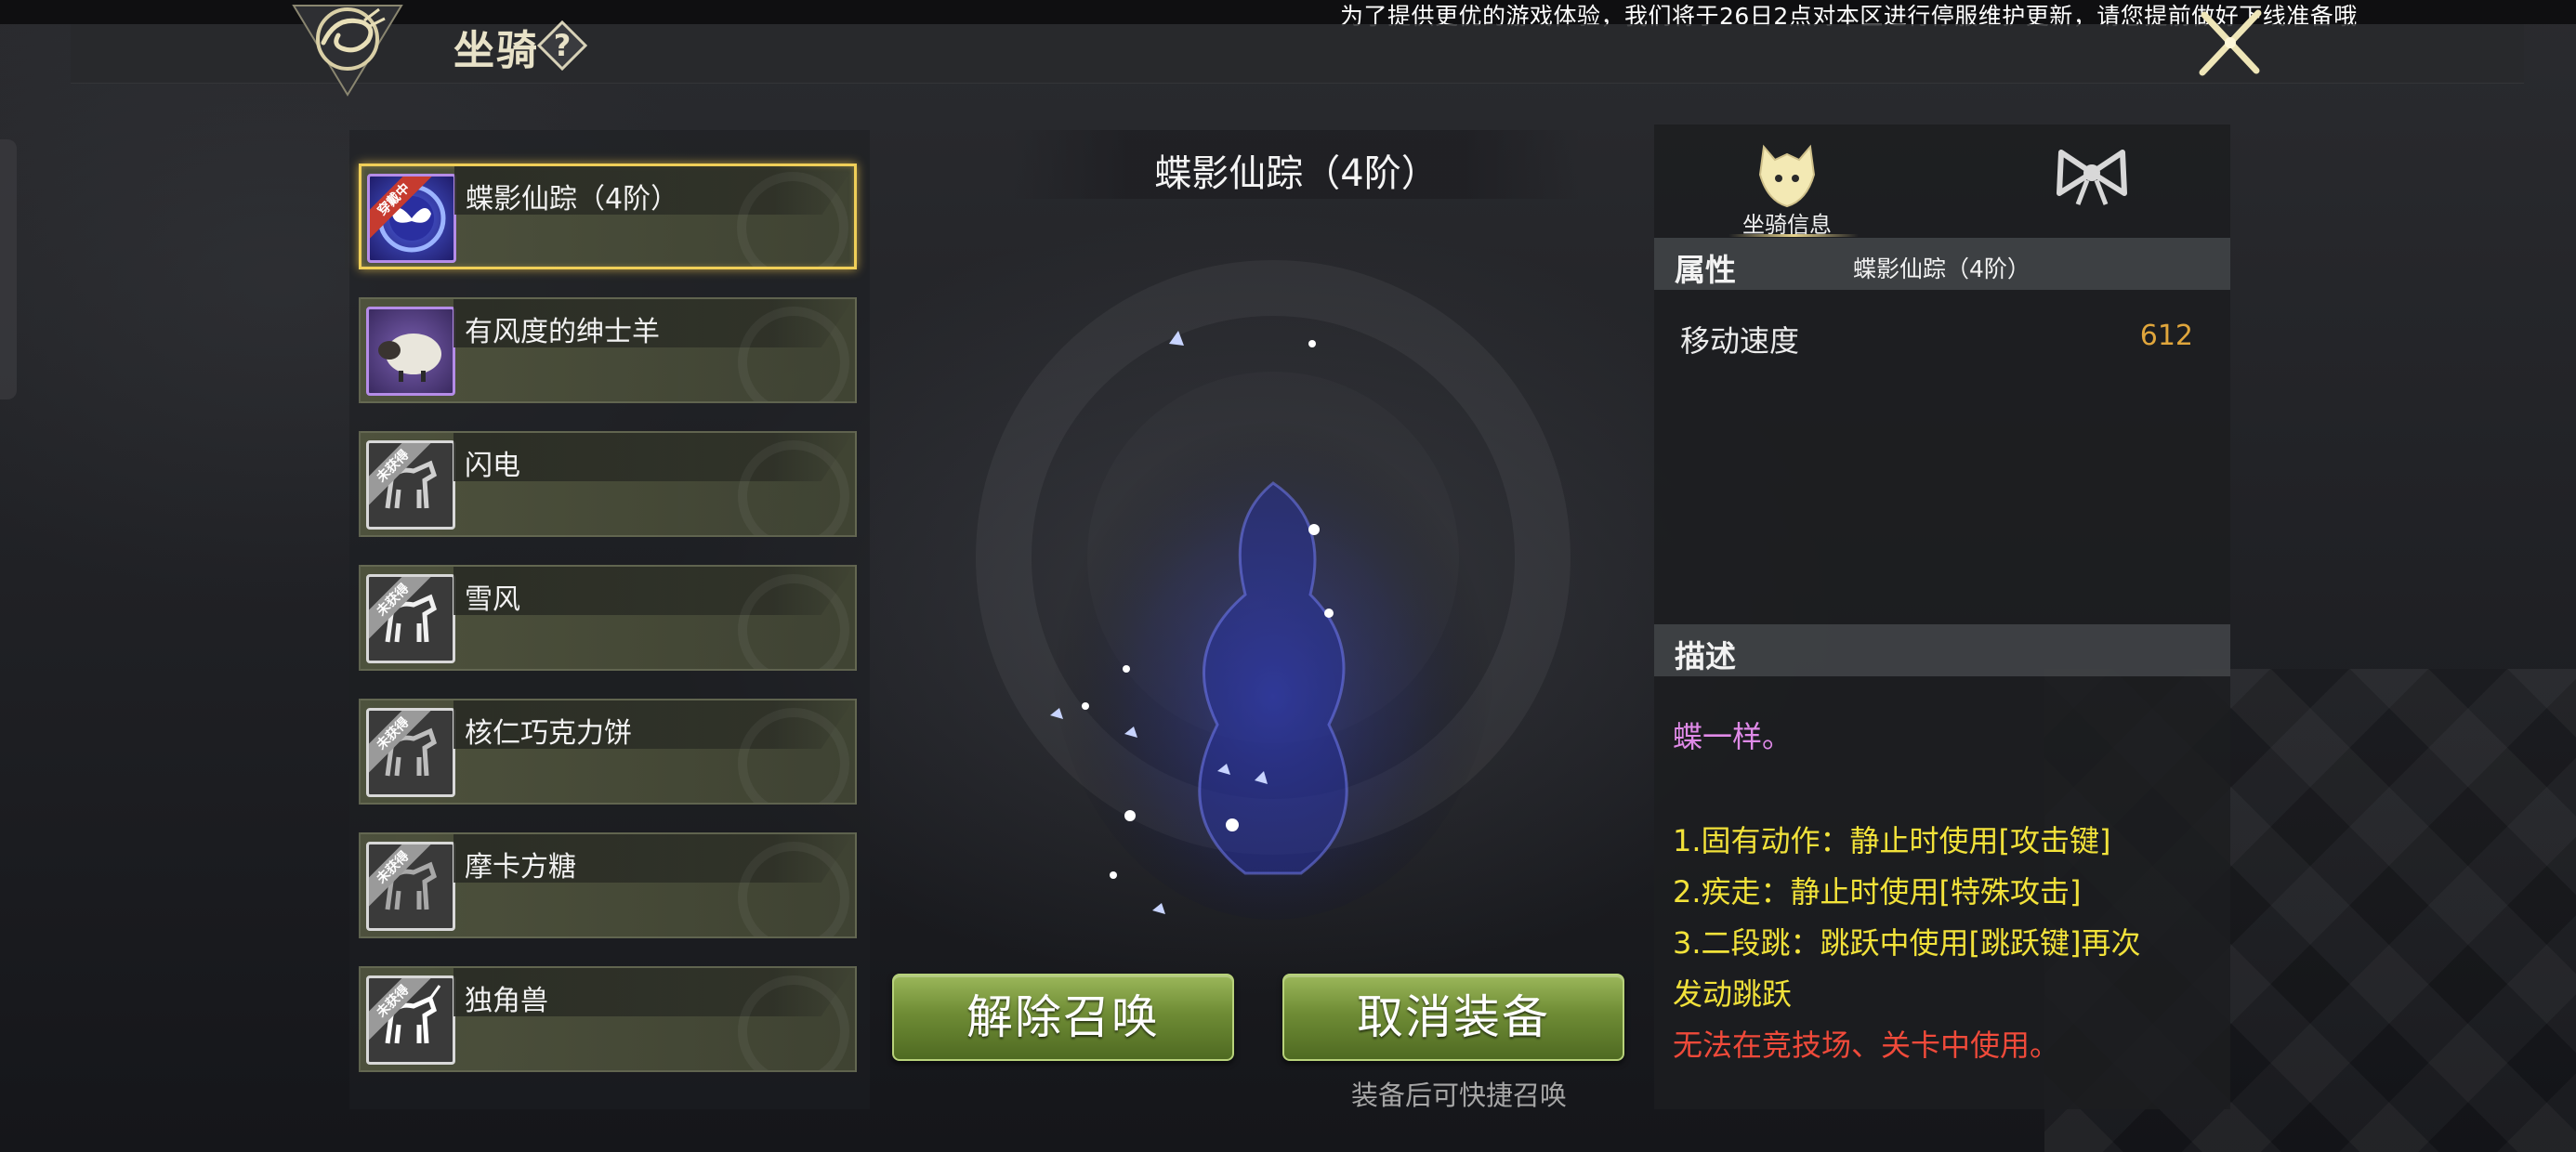 This screenshot has width=2576, height=1152. What do you see at coordinates (1942, 650) in the screenshot?
I see `description-header: 描述` at bounding box center [1942, 650].